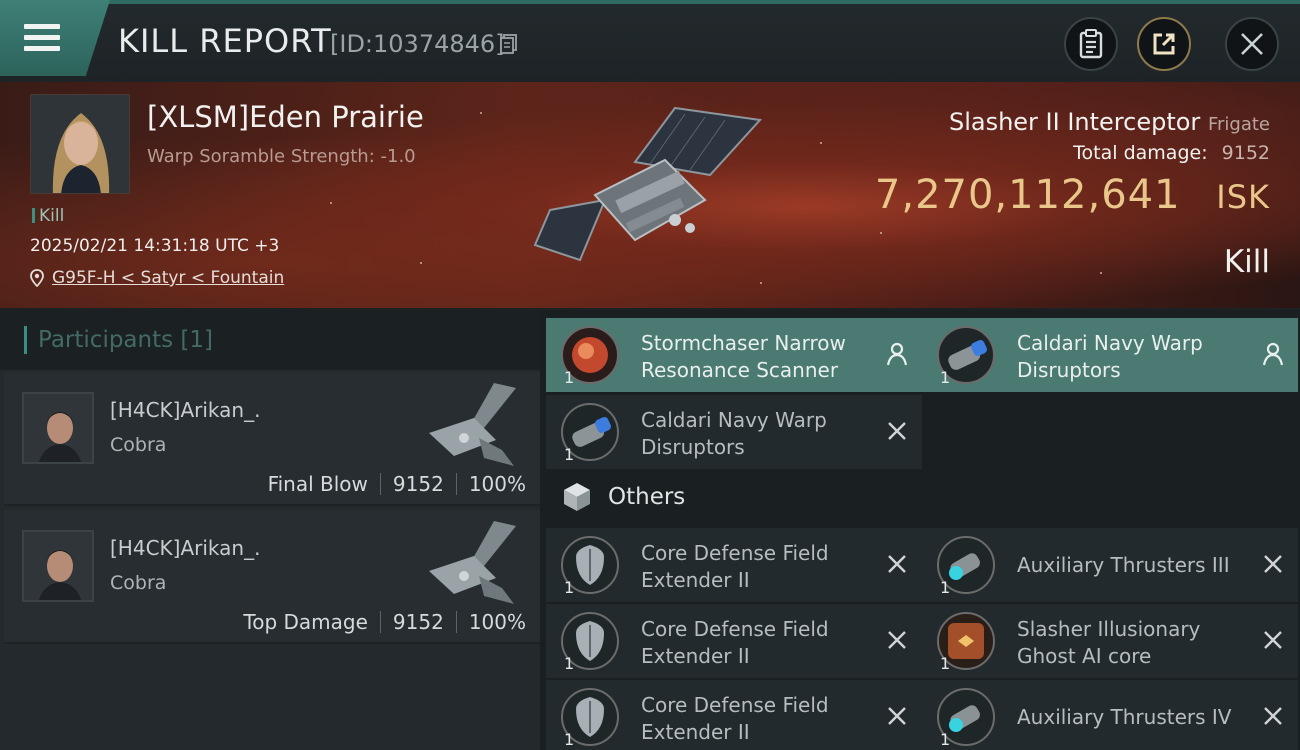  What do you see at coordinates (1074, 122) in the screenshot?
I see `ship-name: Slasher II Interceptor` at bounding box center [1074, 122].